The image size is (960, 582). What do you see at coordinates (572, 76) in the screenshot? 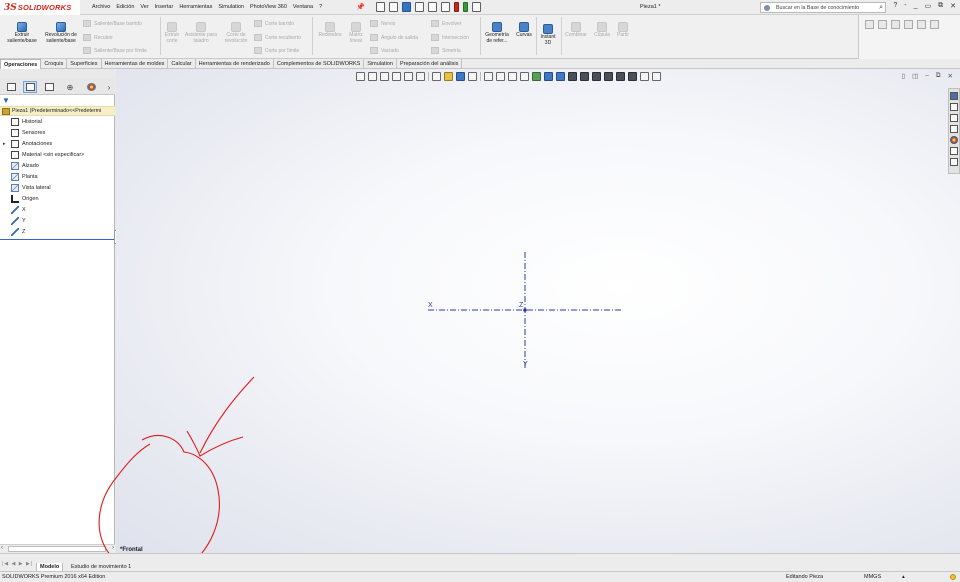
I see `hidden-lines-removed-icon` at bounding box center [572, 76].